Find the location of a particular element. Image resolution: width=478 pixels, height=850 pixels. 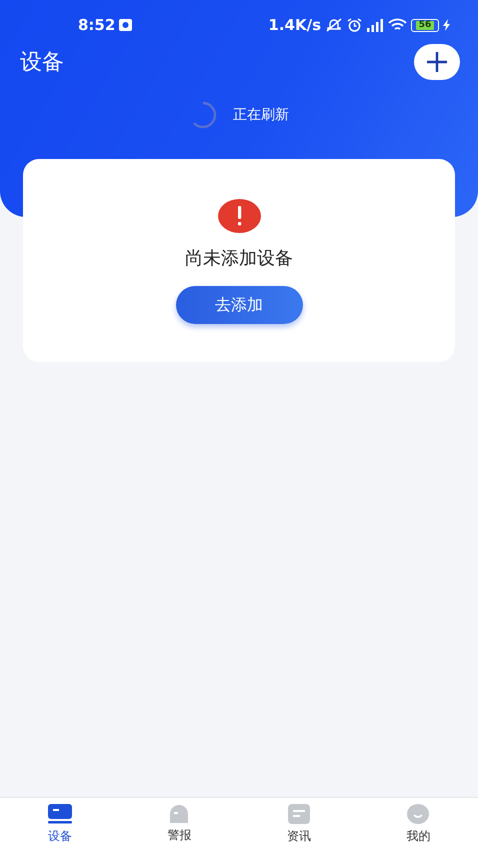

plus-icon is located at coordinates (437, 62).